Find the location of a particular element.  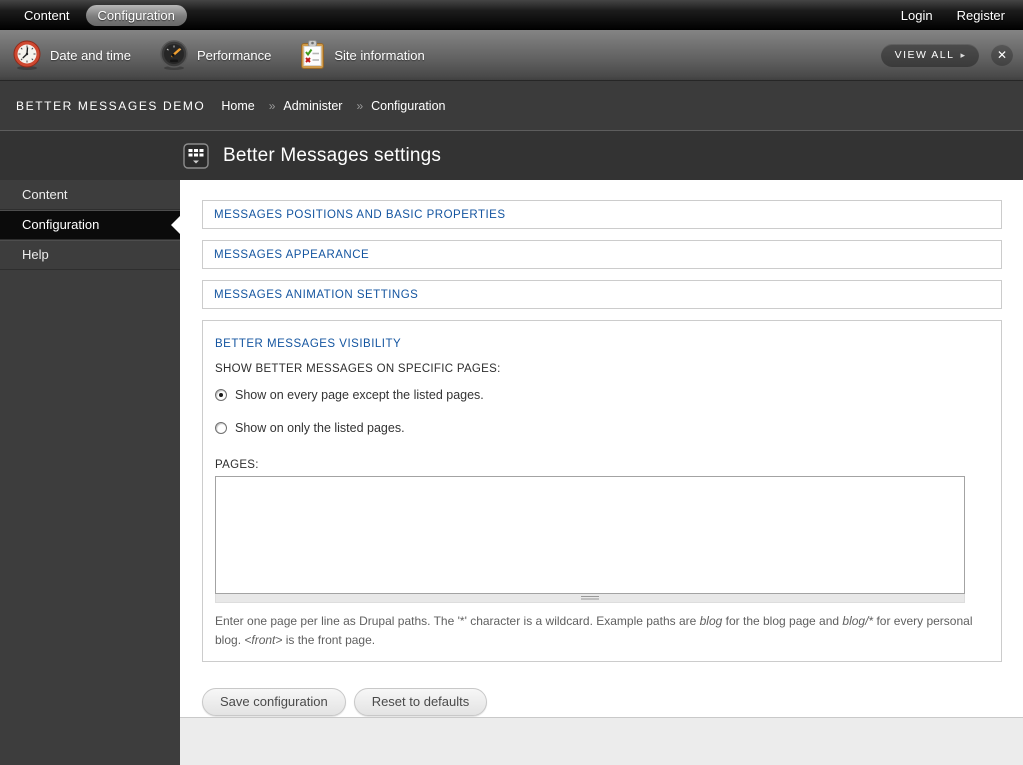

shortcut-site-information: Site information is located at coordinates (362, 55).